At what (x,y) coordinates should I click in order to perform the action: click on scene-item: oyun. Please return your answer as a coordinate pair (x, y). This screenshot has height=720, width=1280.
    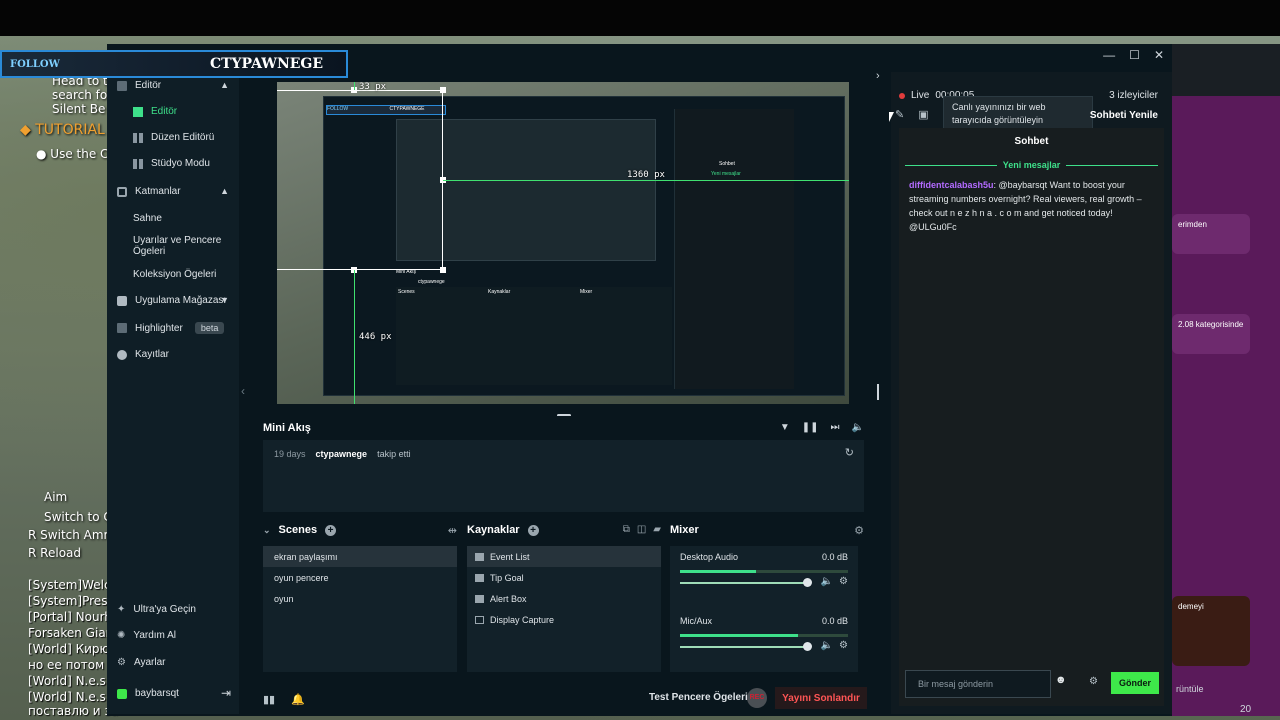
    Looking at the image, I should click on (360, 598).